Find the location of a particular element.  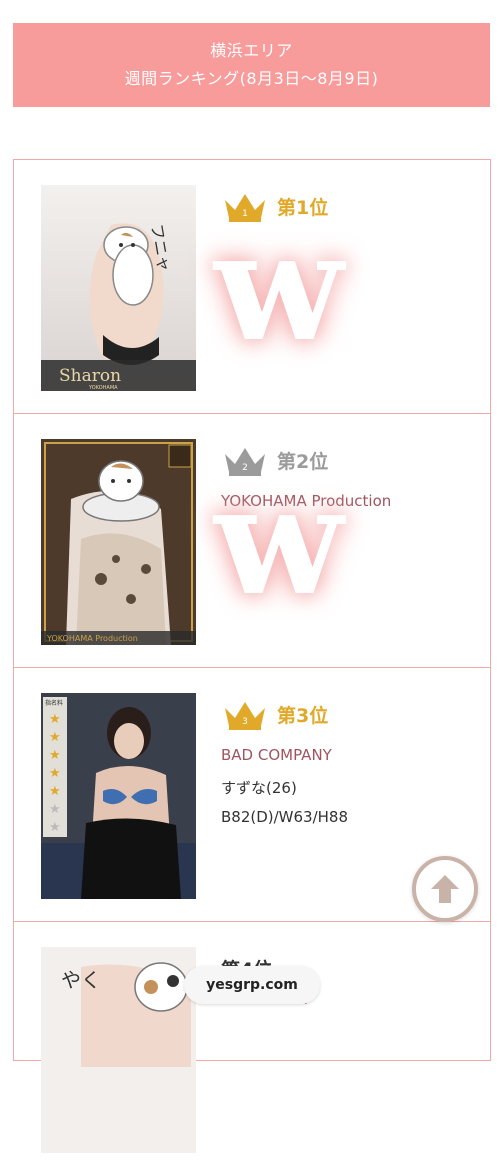

arrow-up-icon is located at coordinates (445, 889).